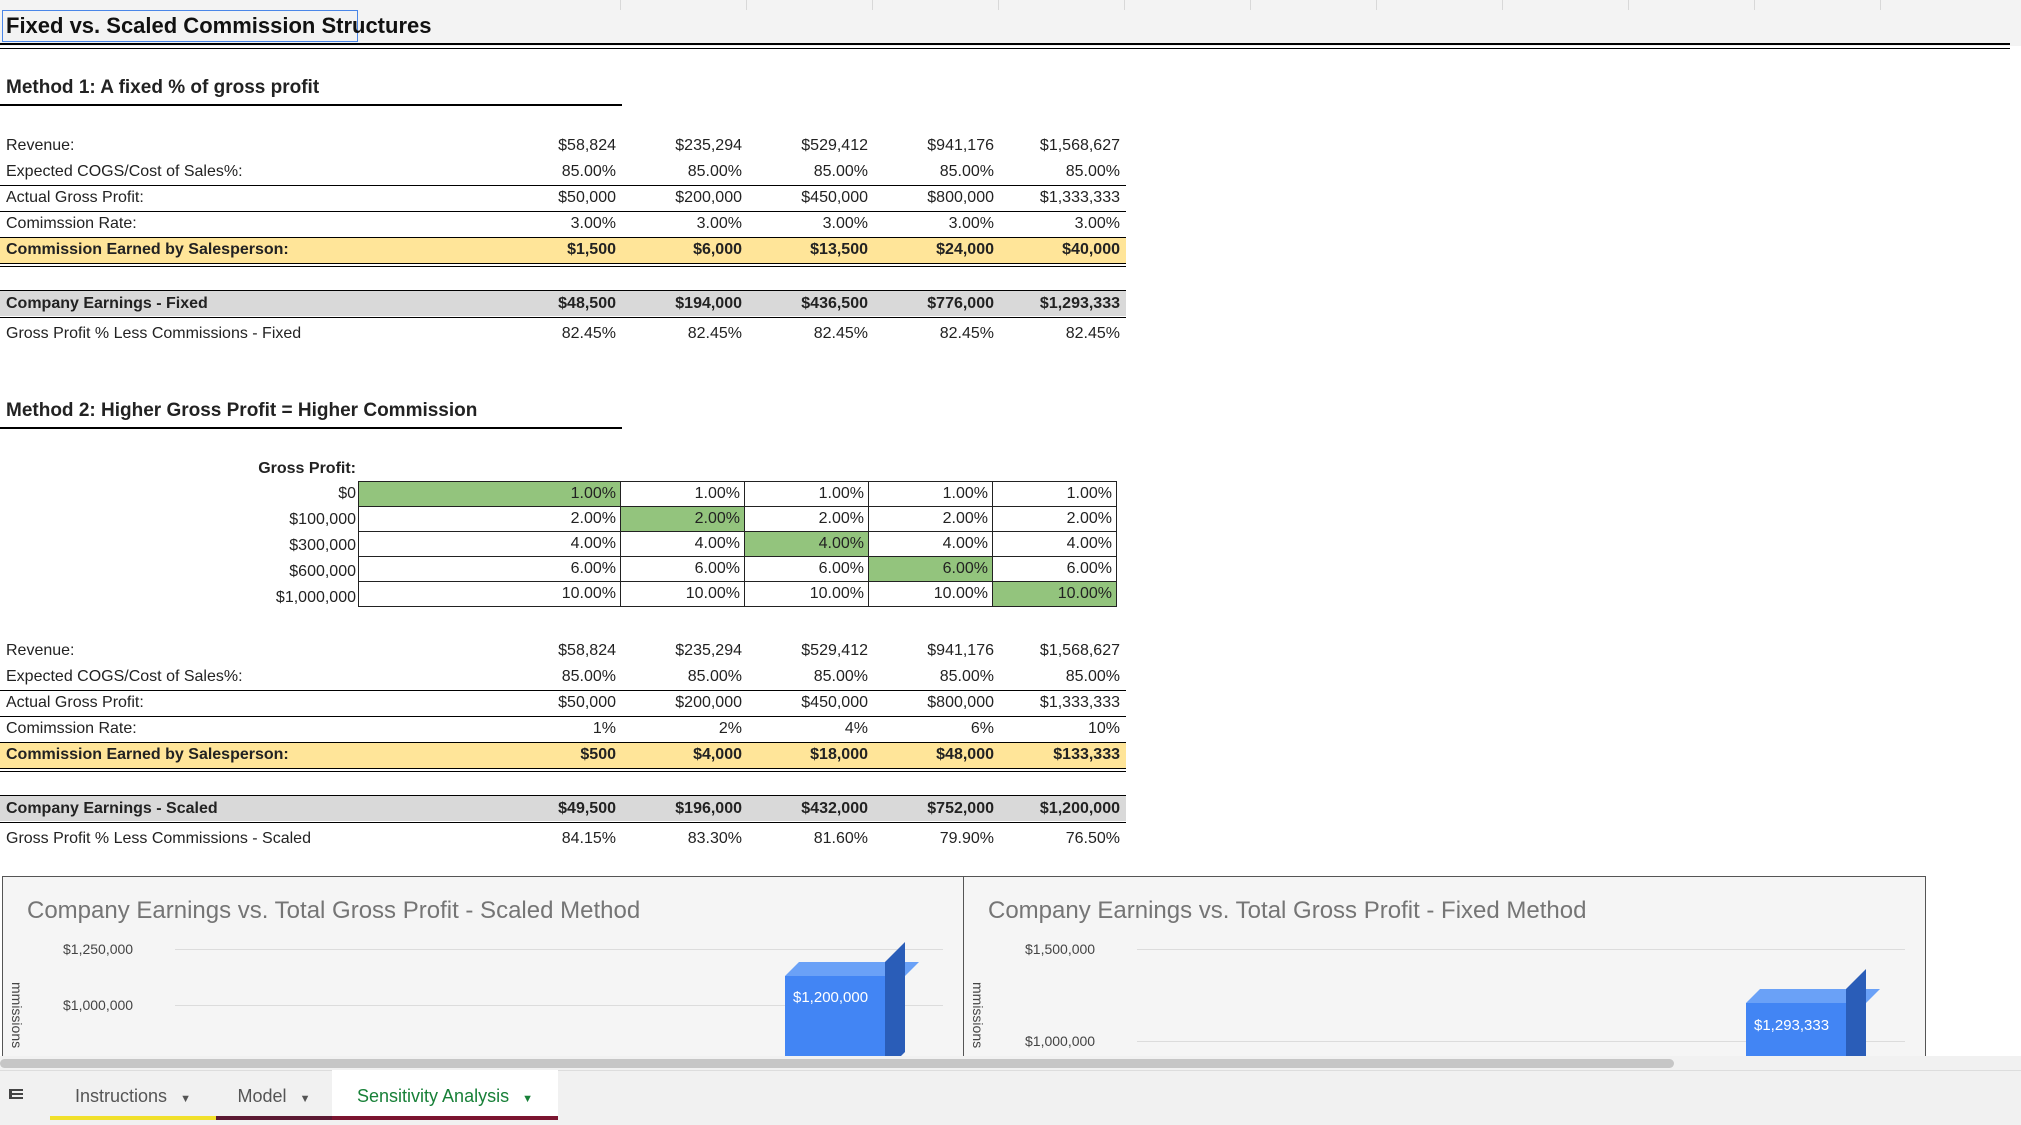  I want to click on tab-instructions: Instructions ▼, so click(133, 1095).